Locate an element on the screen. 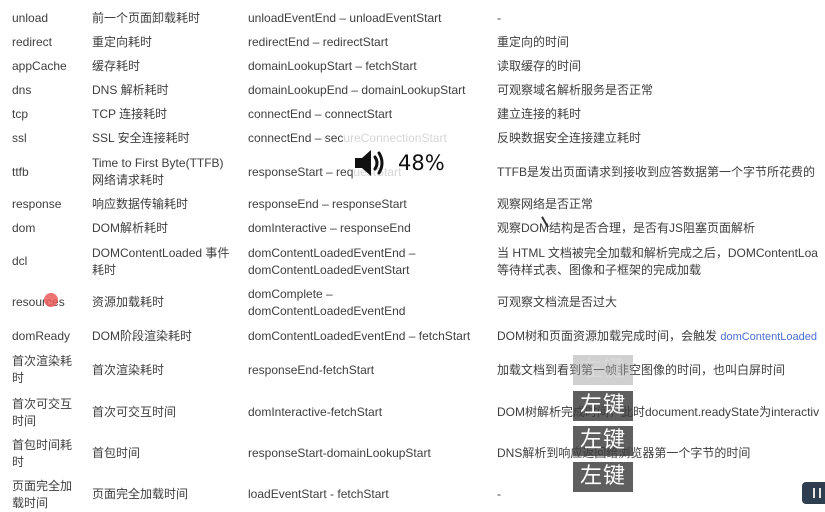  metric-key: tcp is located at coordinates (20, 114).